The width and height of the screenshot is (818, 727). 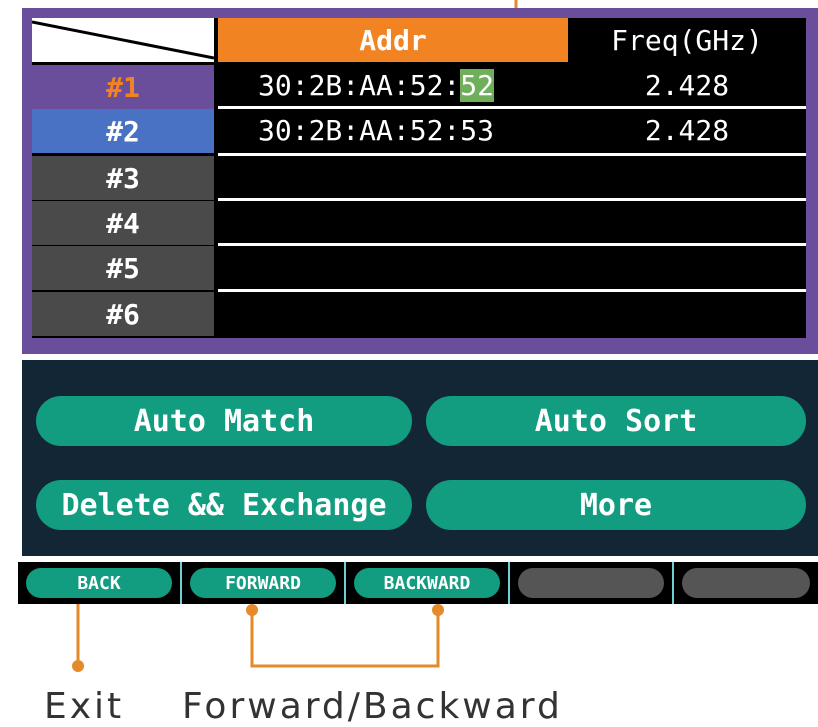 What do you see at coordinates (84, 706) in the screenshot?
I see `exit-callout-label: Exit` at bounding box center [84, 706].